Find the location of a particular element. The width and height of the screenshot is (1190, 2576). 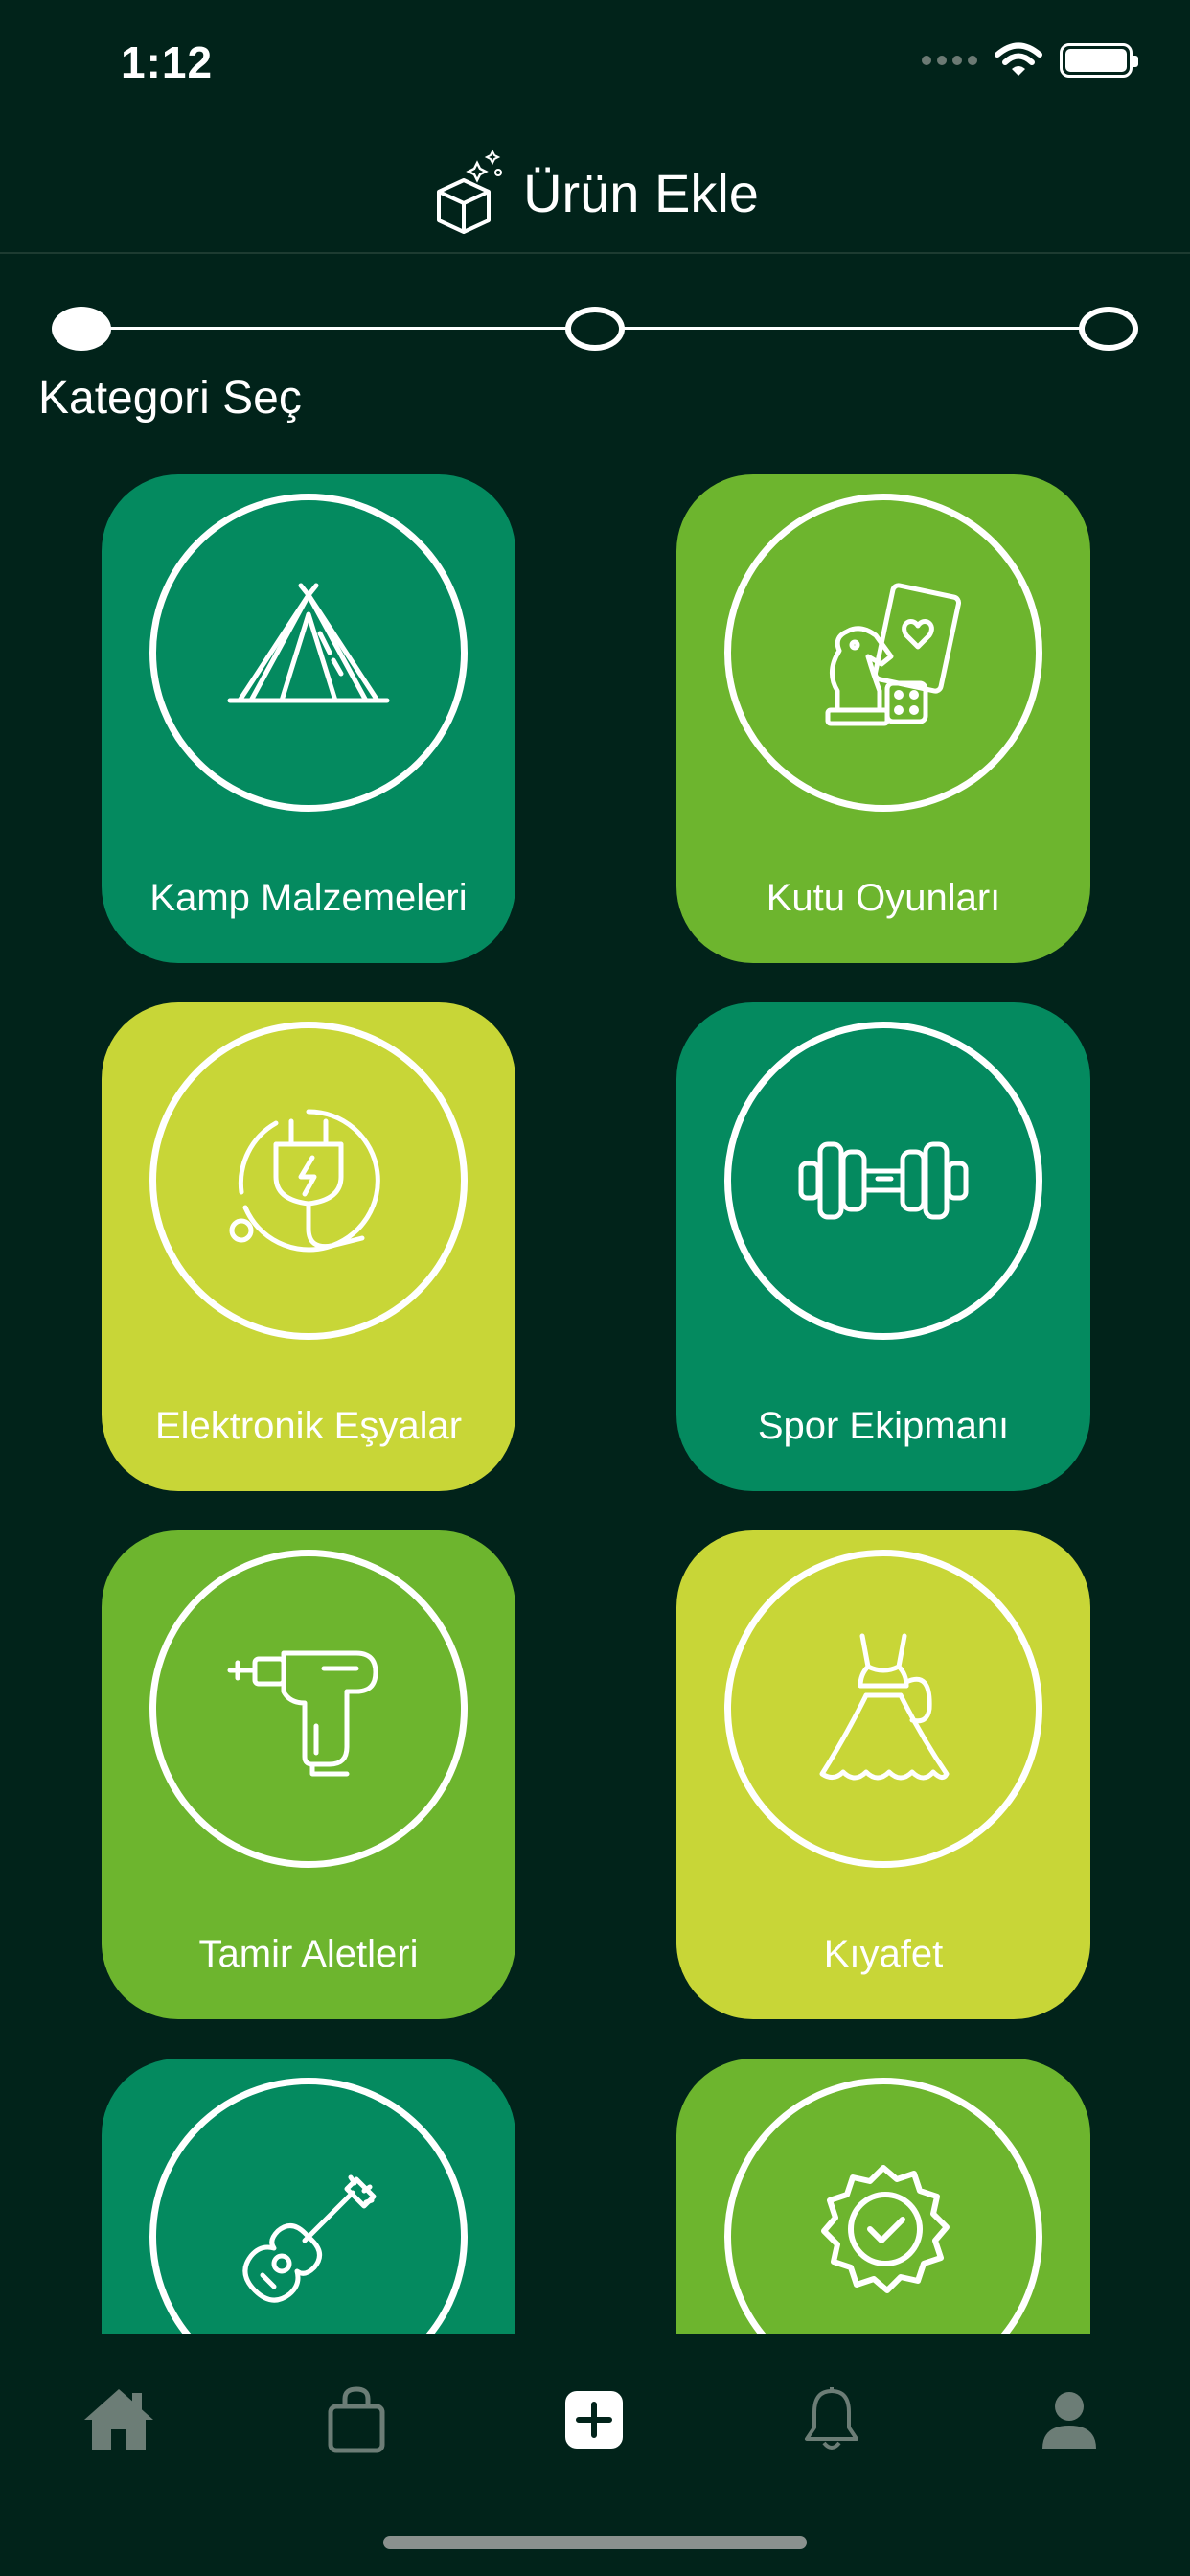

category-card-clothing: Kıyafet is located at coordinates (883, 1774).